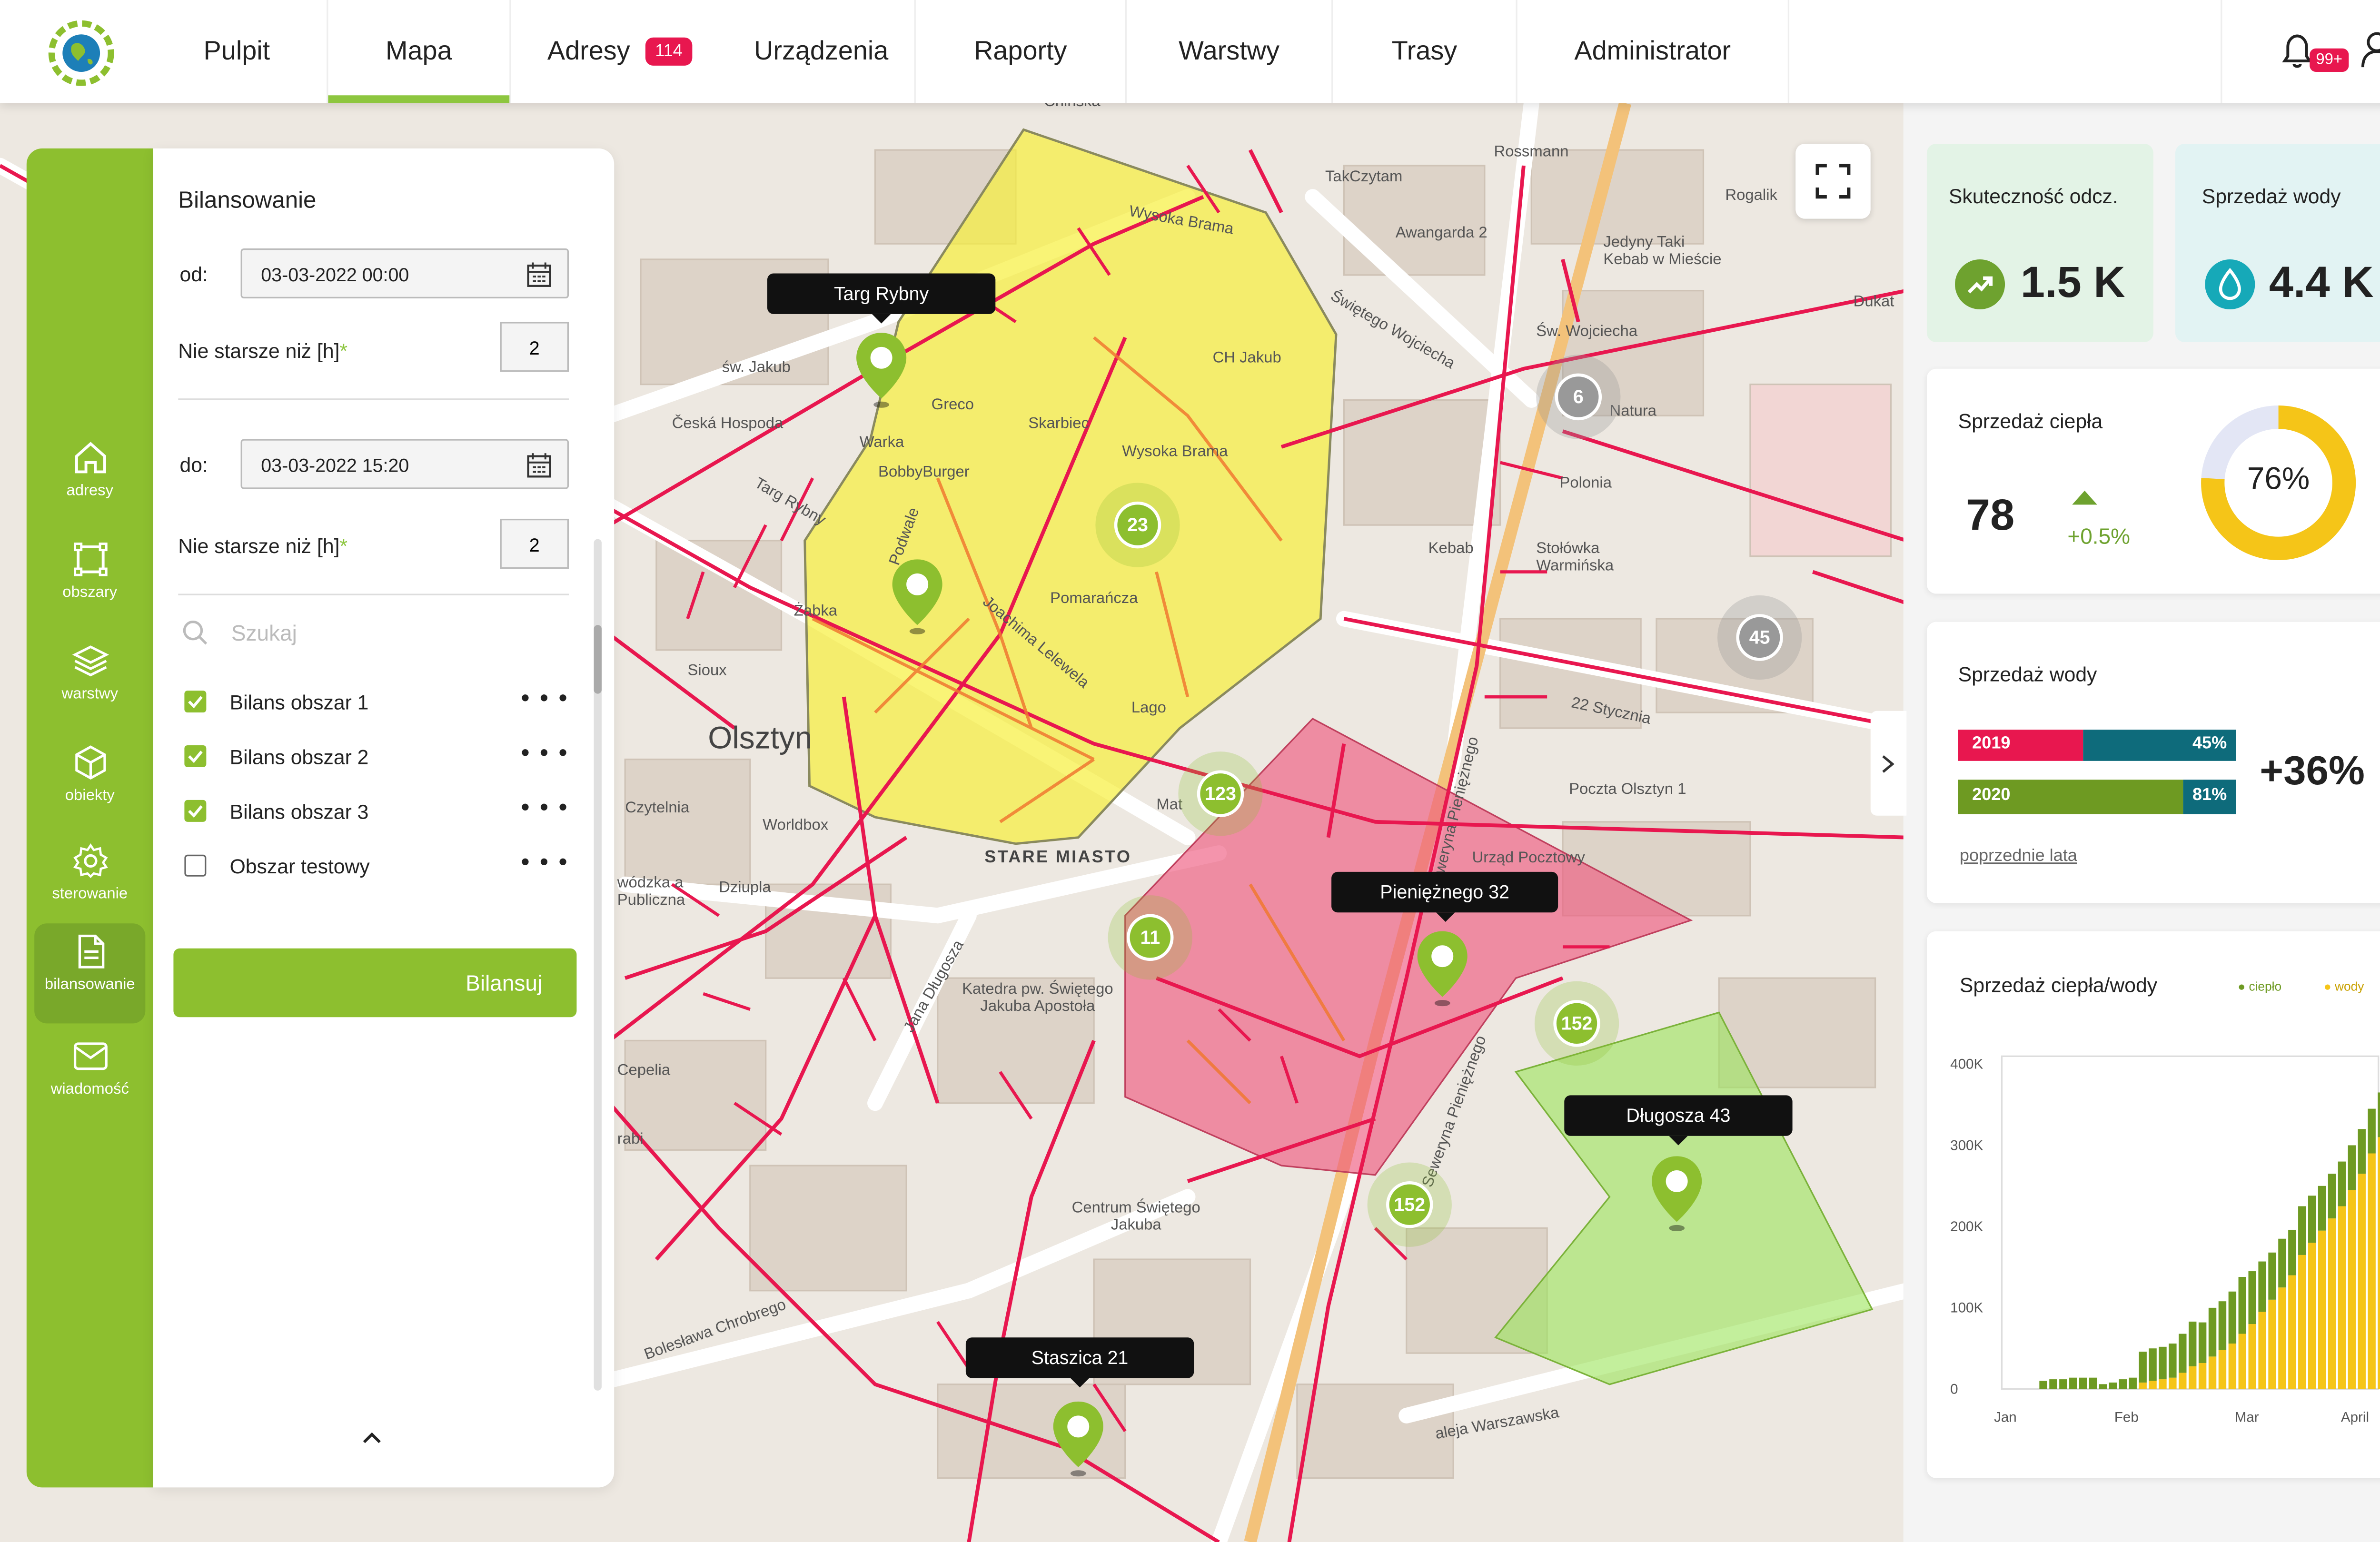  Describe the element at coordinates (193, 465) in the screenshot. I see `to-label: do:` at that location.